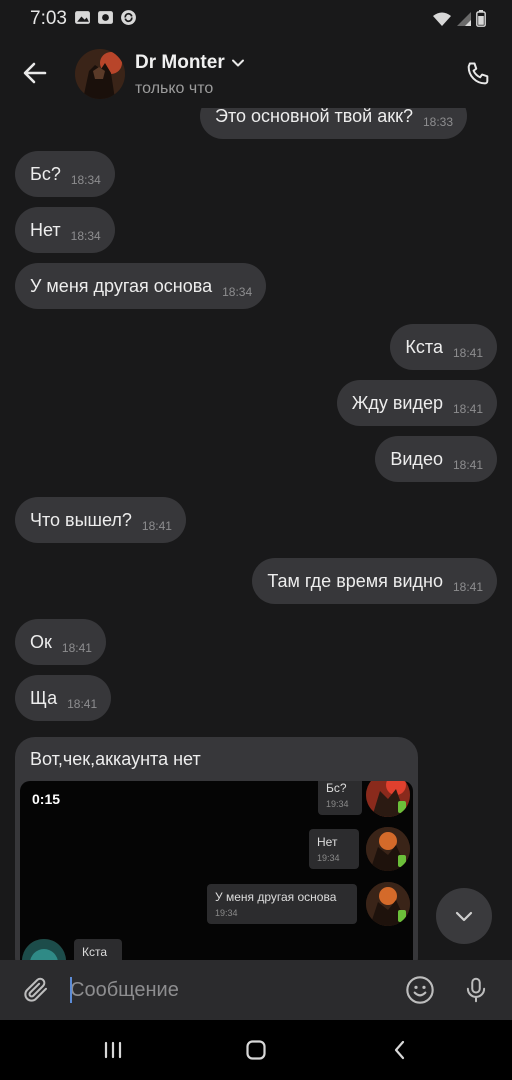  I want to click on phone-icon, so click(478, 73).